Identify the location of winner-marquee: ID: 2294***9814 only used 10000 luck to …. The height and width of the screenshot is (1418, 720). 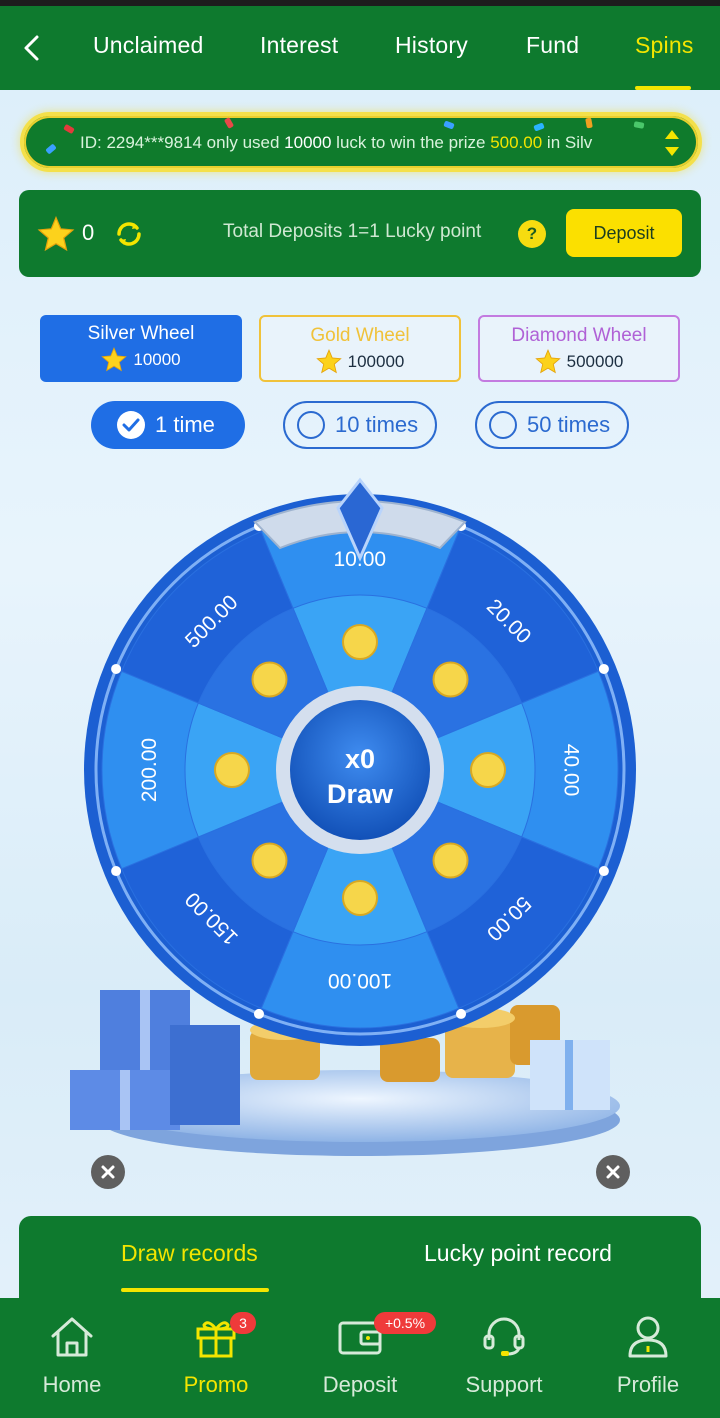
(361, 142).